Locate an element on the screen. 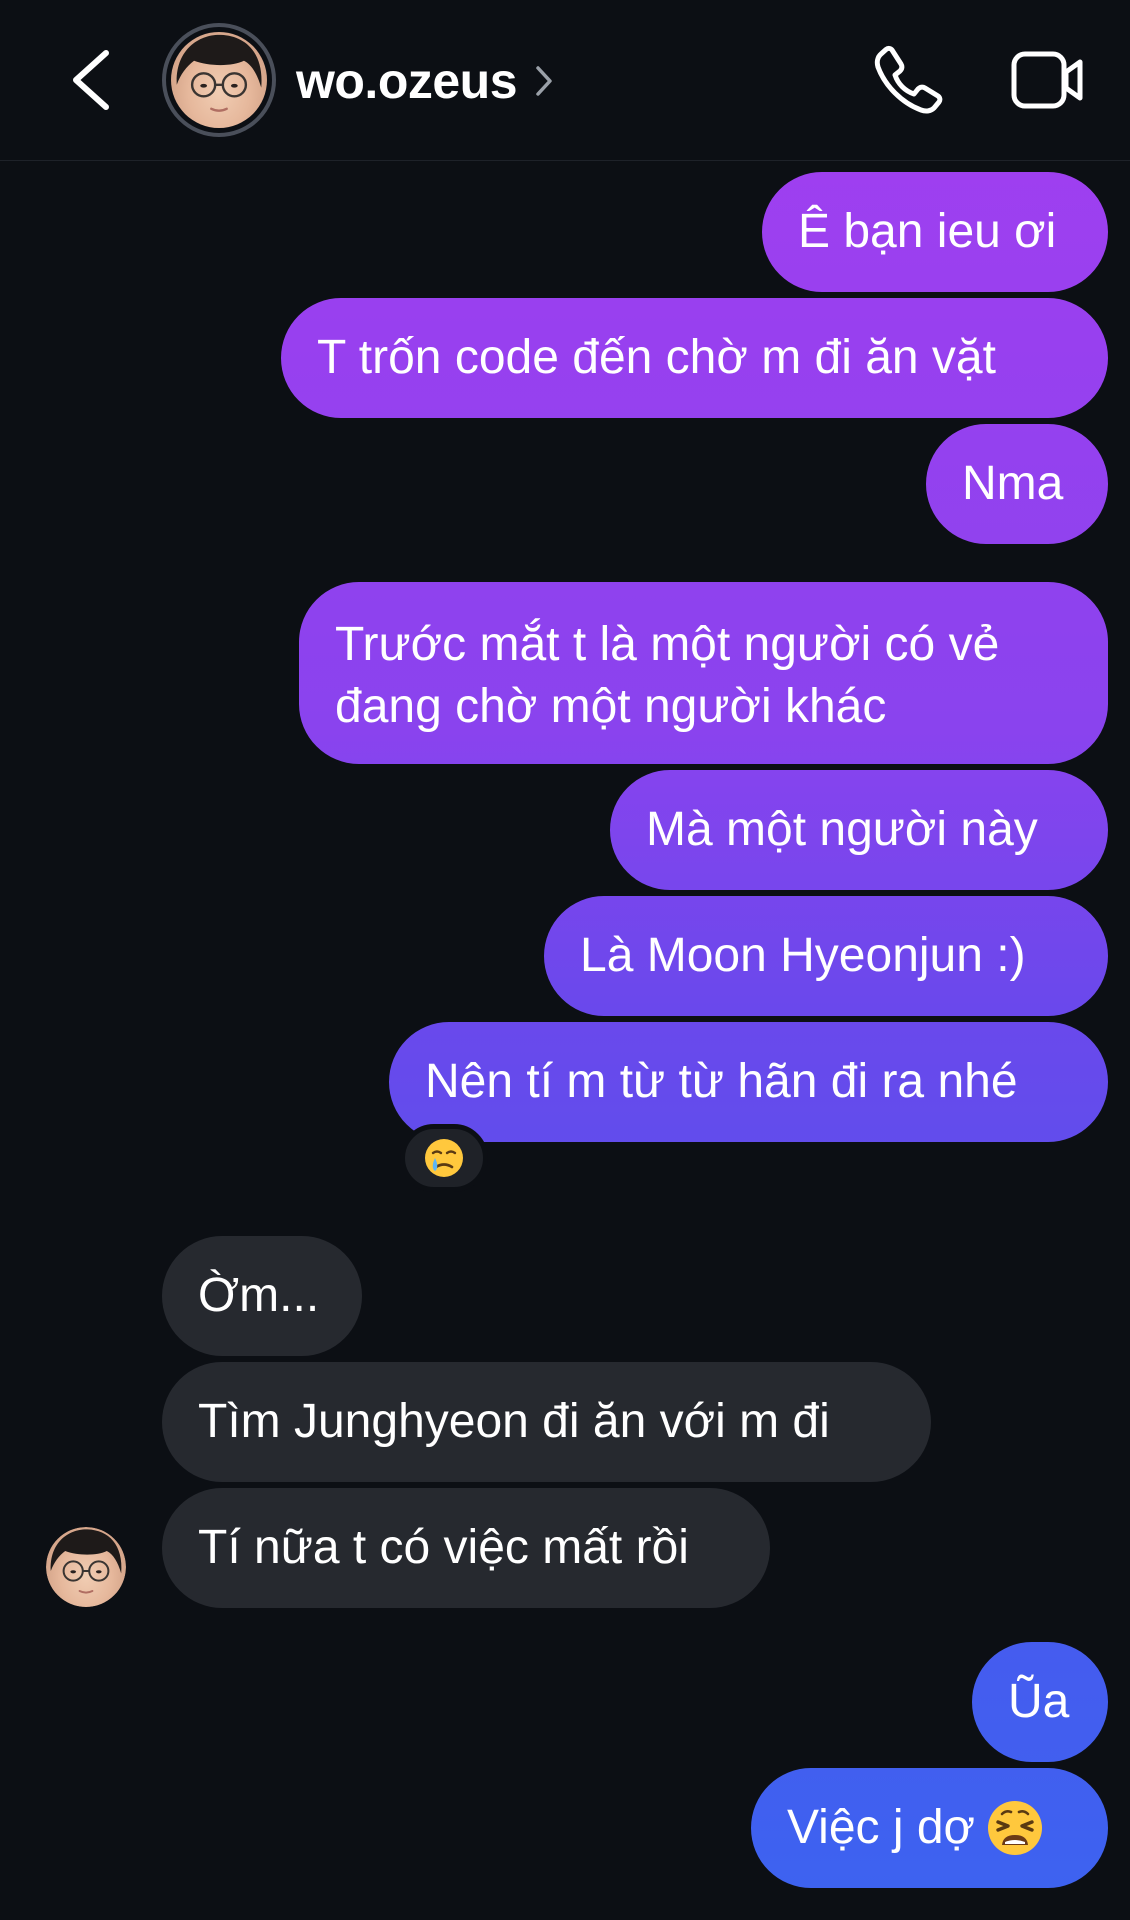 Image resolution: width=1130 pixels, height=1920 pixels. message-text: T trốn code đến chờ m đi ăn vặt is located at coordinates (656, 357).